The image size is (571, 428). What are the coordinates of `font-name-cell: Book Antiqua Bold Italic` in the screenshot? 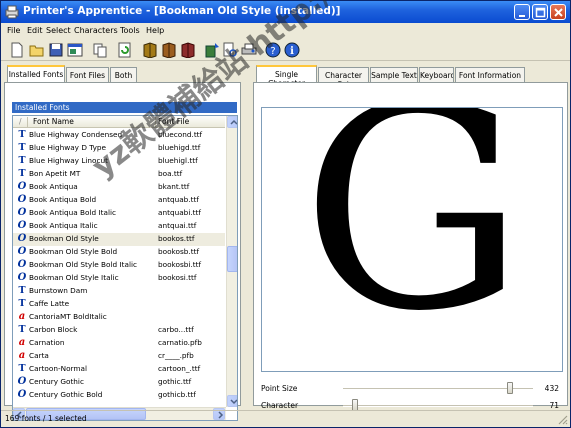 It's located at (73, 212).